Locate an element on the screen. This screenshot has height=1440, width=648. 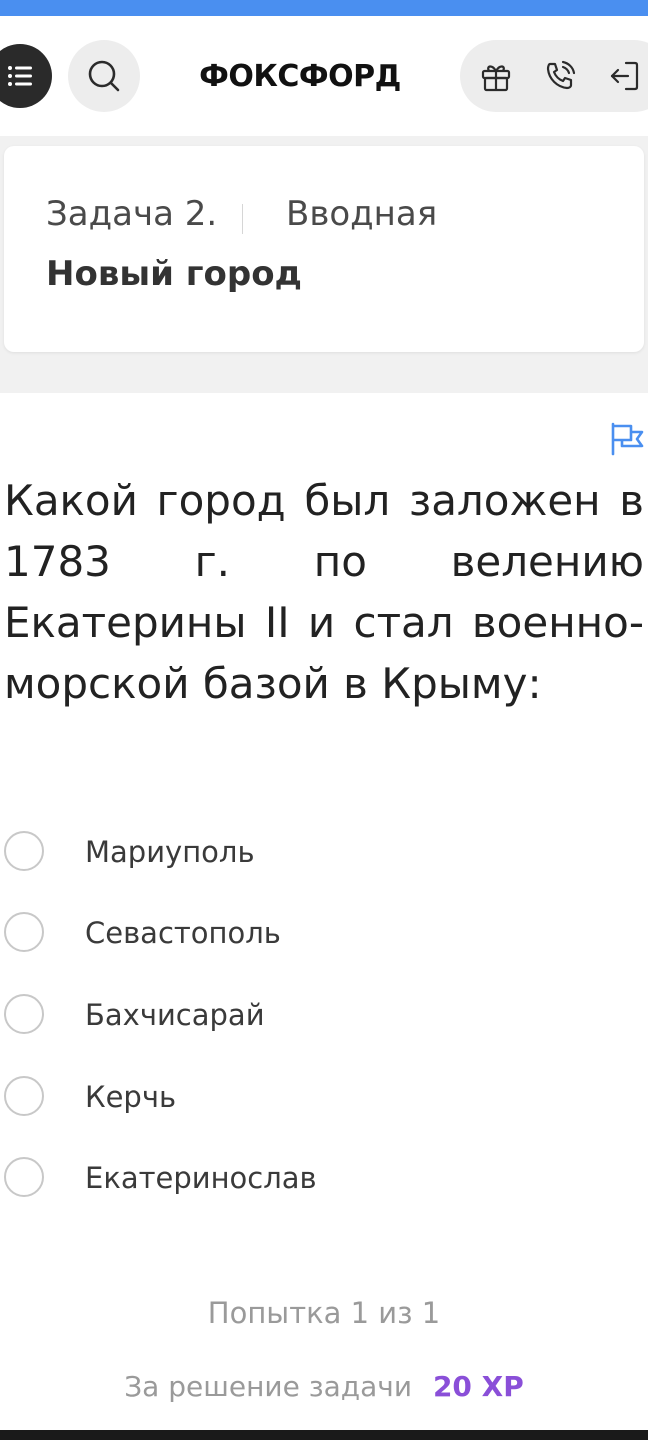
reward-label: За решение задачи is located at coordinates (268, 1386).